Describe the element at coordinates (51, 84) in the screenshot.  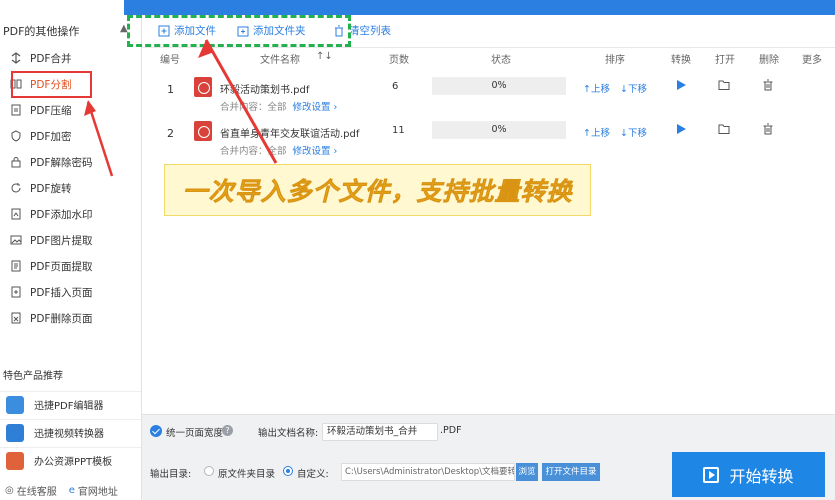
I see `split-highlight` at that location.